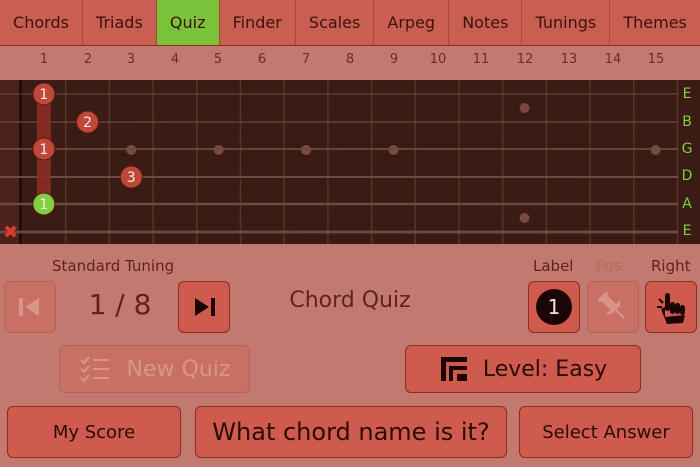 This screenshot has width=700, height=467. What do you see at coordinates (178, 369) in the screenshot?
I see `new-quiz-label: New Quiz` at bounding box center [178, 369].